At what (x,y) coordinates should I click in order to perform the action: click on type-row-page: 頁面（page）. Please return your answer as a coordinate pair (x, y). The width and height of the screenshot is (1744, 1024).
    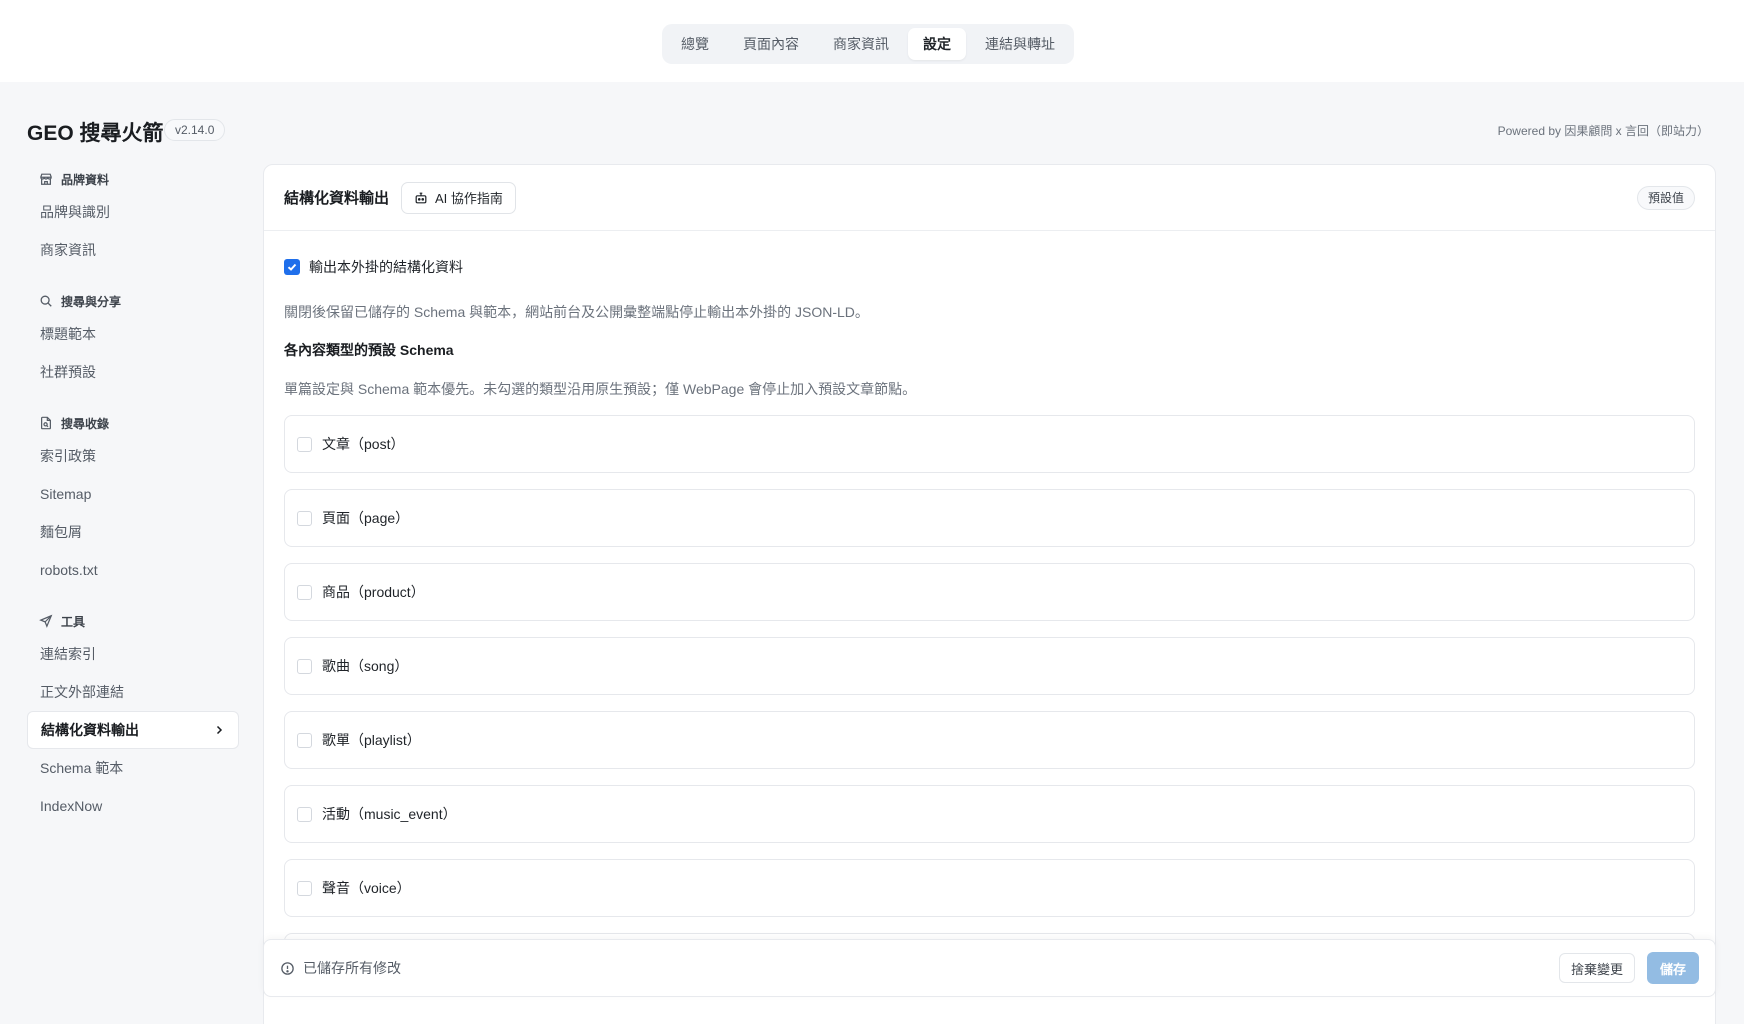
    Looking at the image, I should click on (989, 518).